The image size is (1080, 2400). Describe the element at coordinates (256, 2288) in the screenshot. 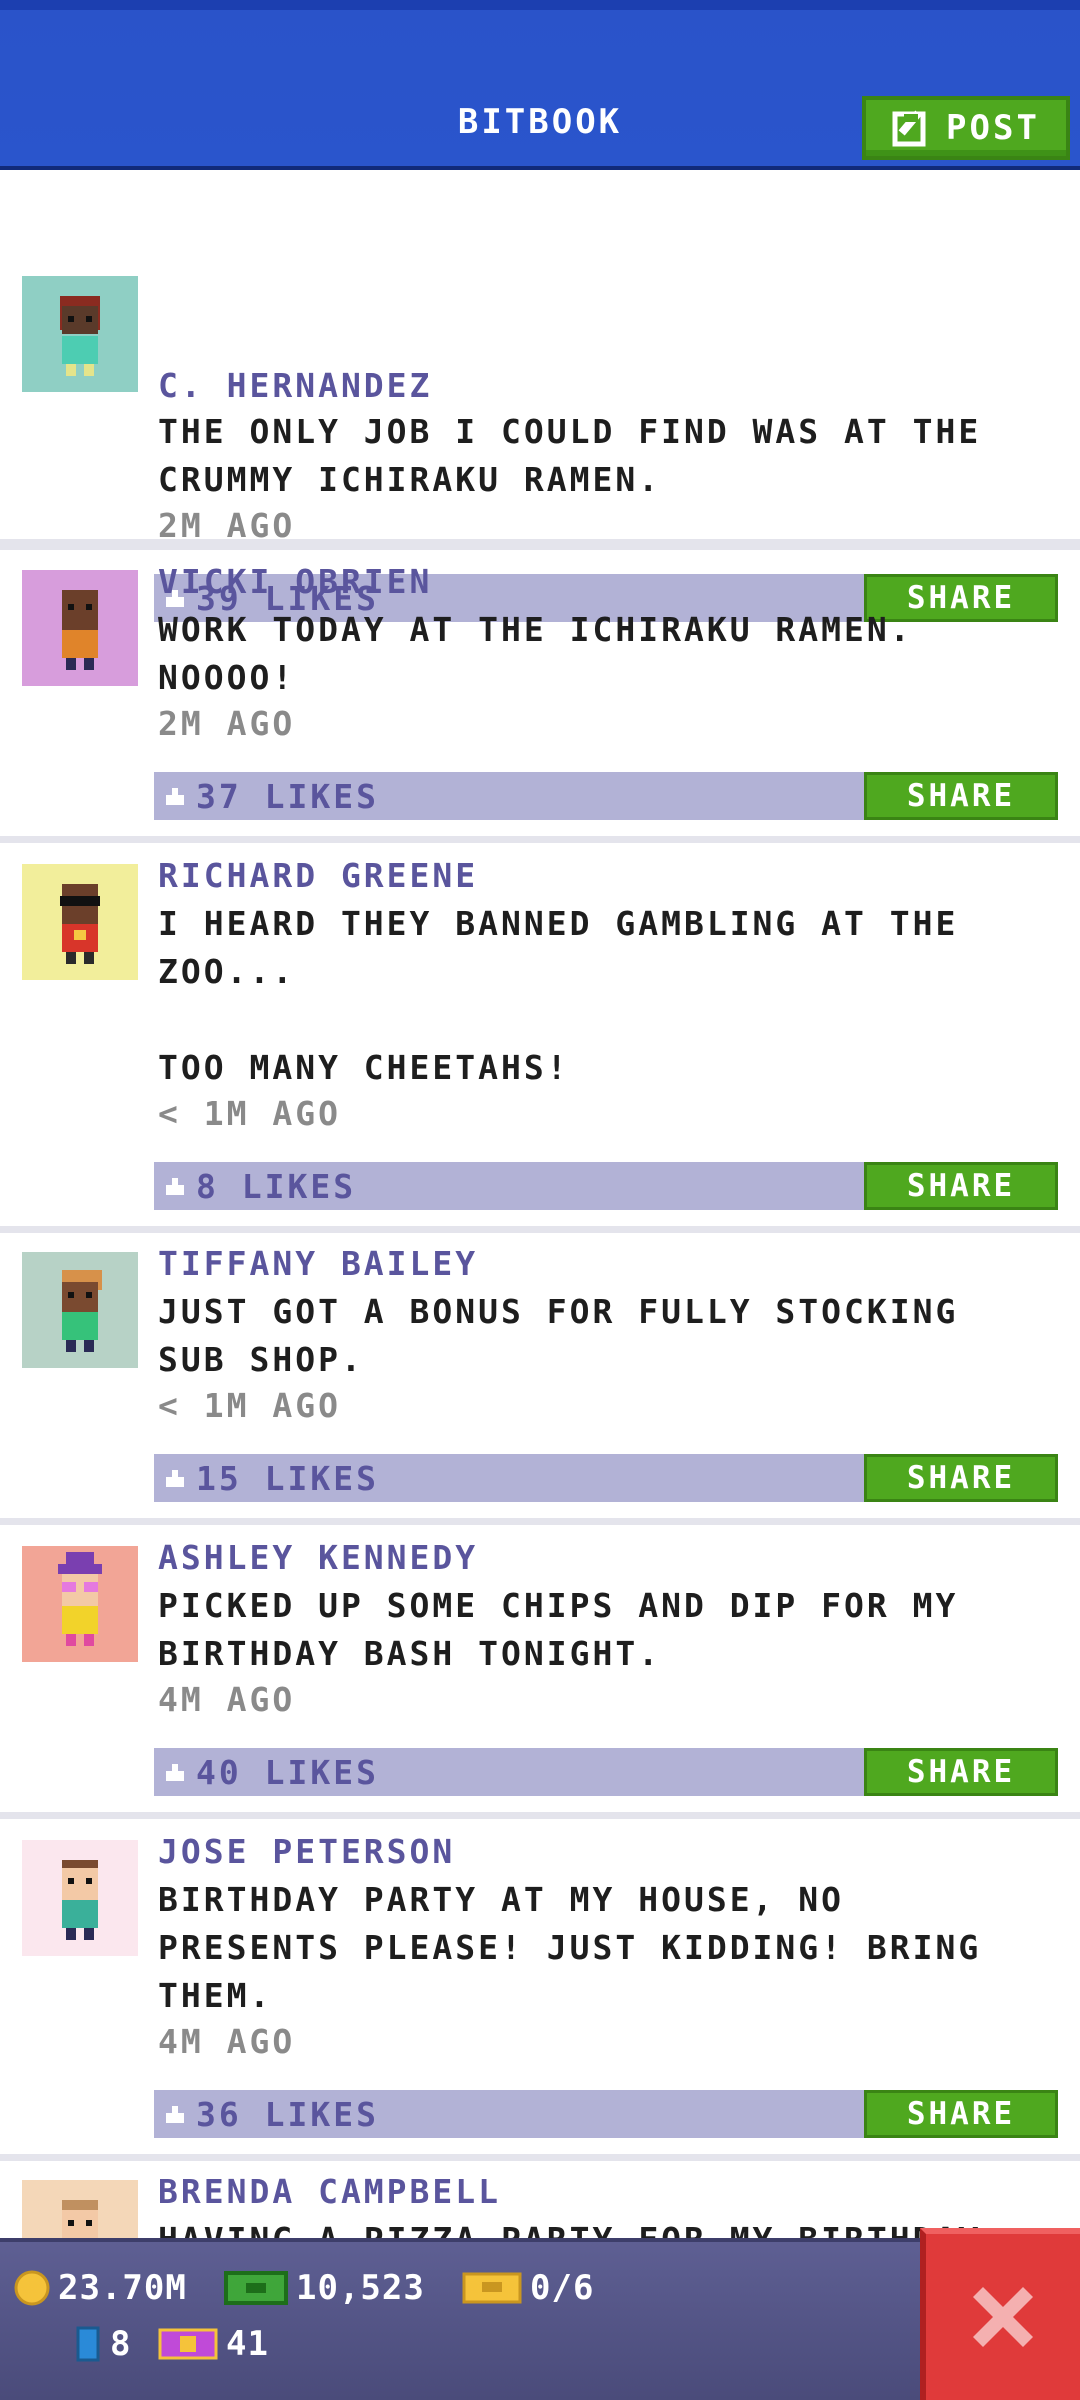

I see `bux-icon` at that location.